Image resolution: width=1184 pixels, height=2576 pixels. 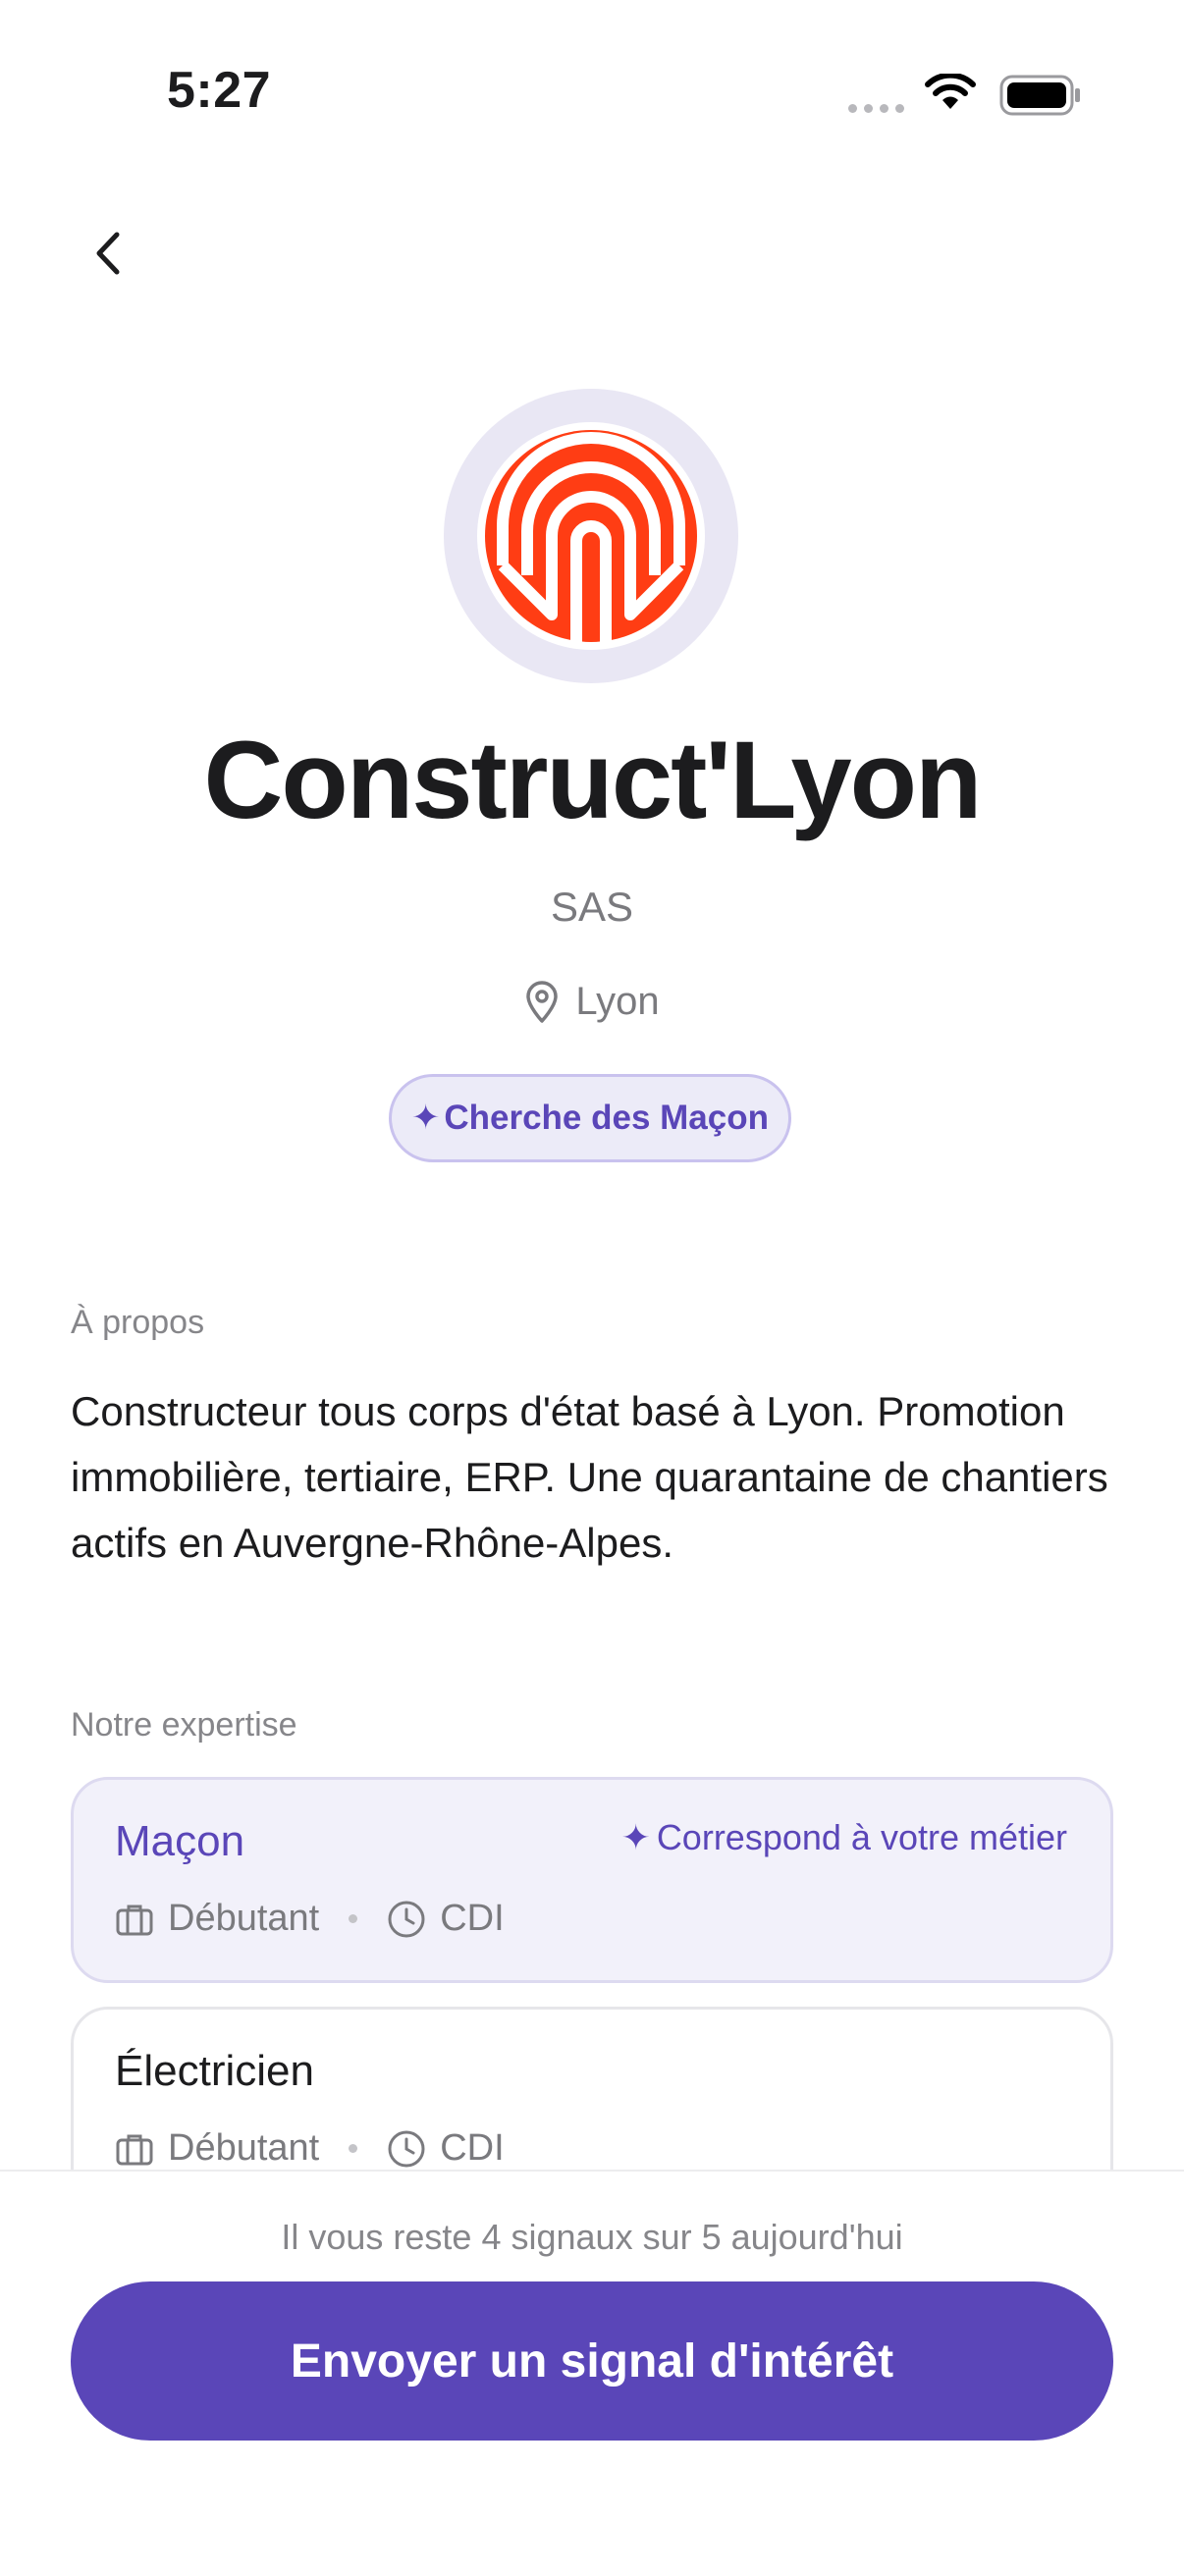 What do you see at coordinates (220, 90) in the screenshot?
I see `status-time: 5:27` at bounding box center [220, 90].